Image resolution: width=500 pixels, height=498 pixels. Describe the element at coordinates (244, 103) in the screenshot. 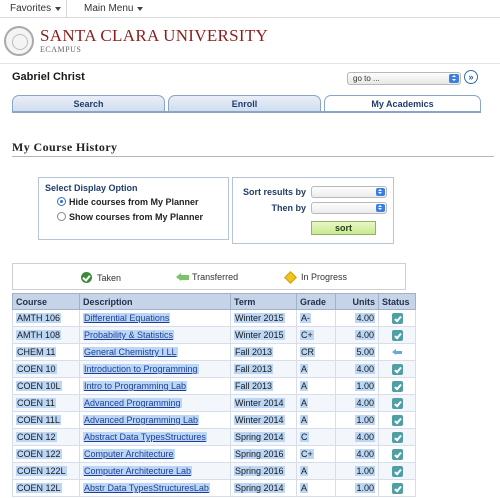

I see `tab-enroll: Enroll` at that location.